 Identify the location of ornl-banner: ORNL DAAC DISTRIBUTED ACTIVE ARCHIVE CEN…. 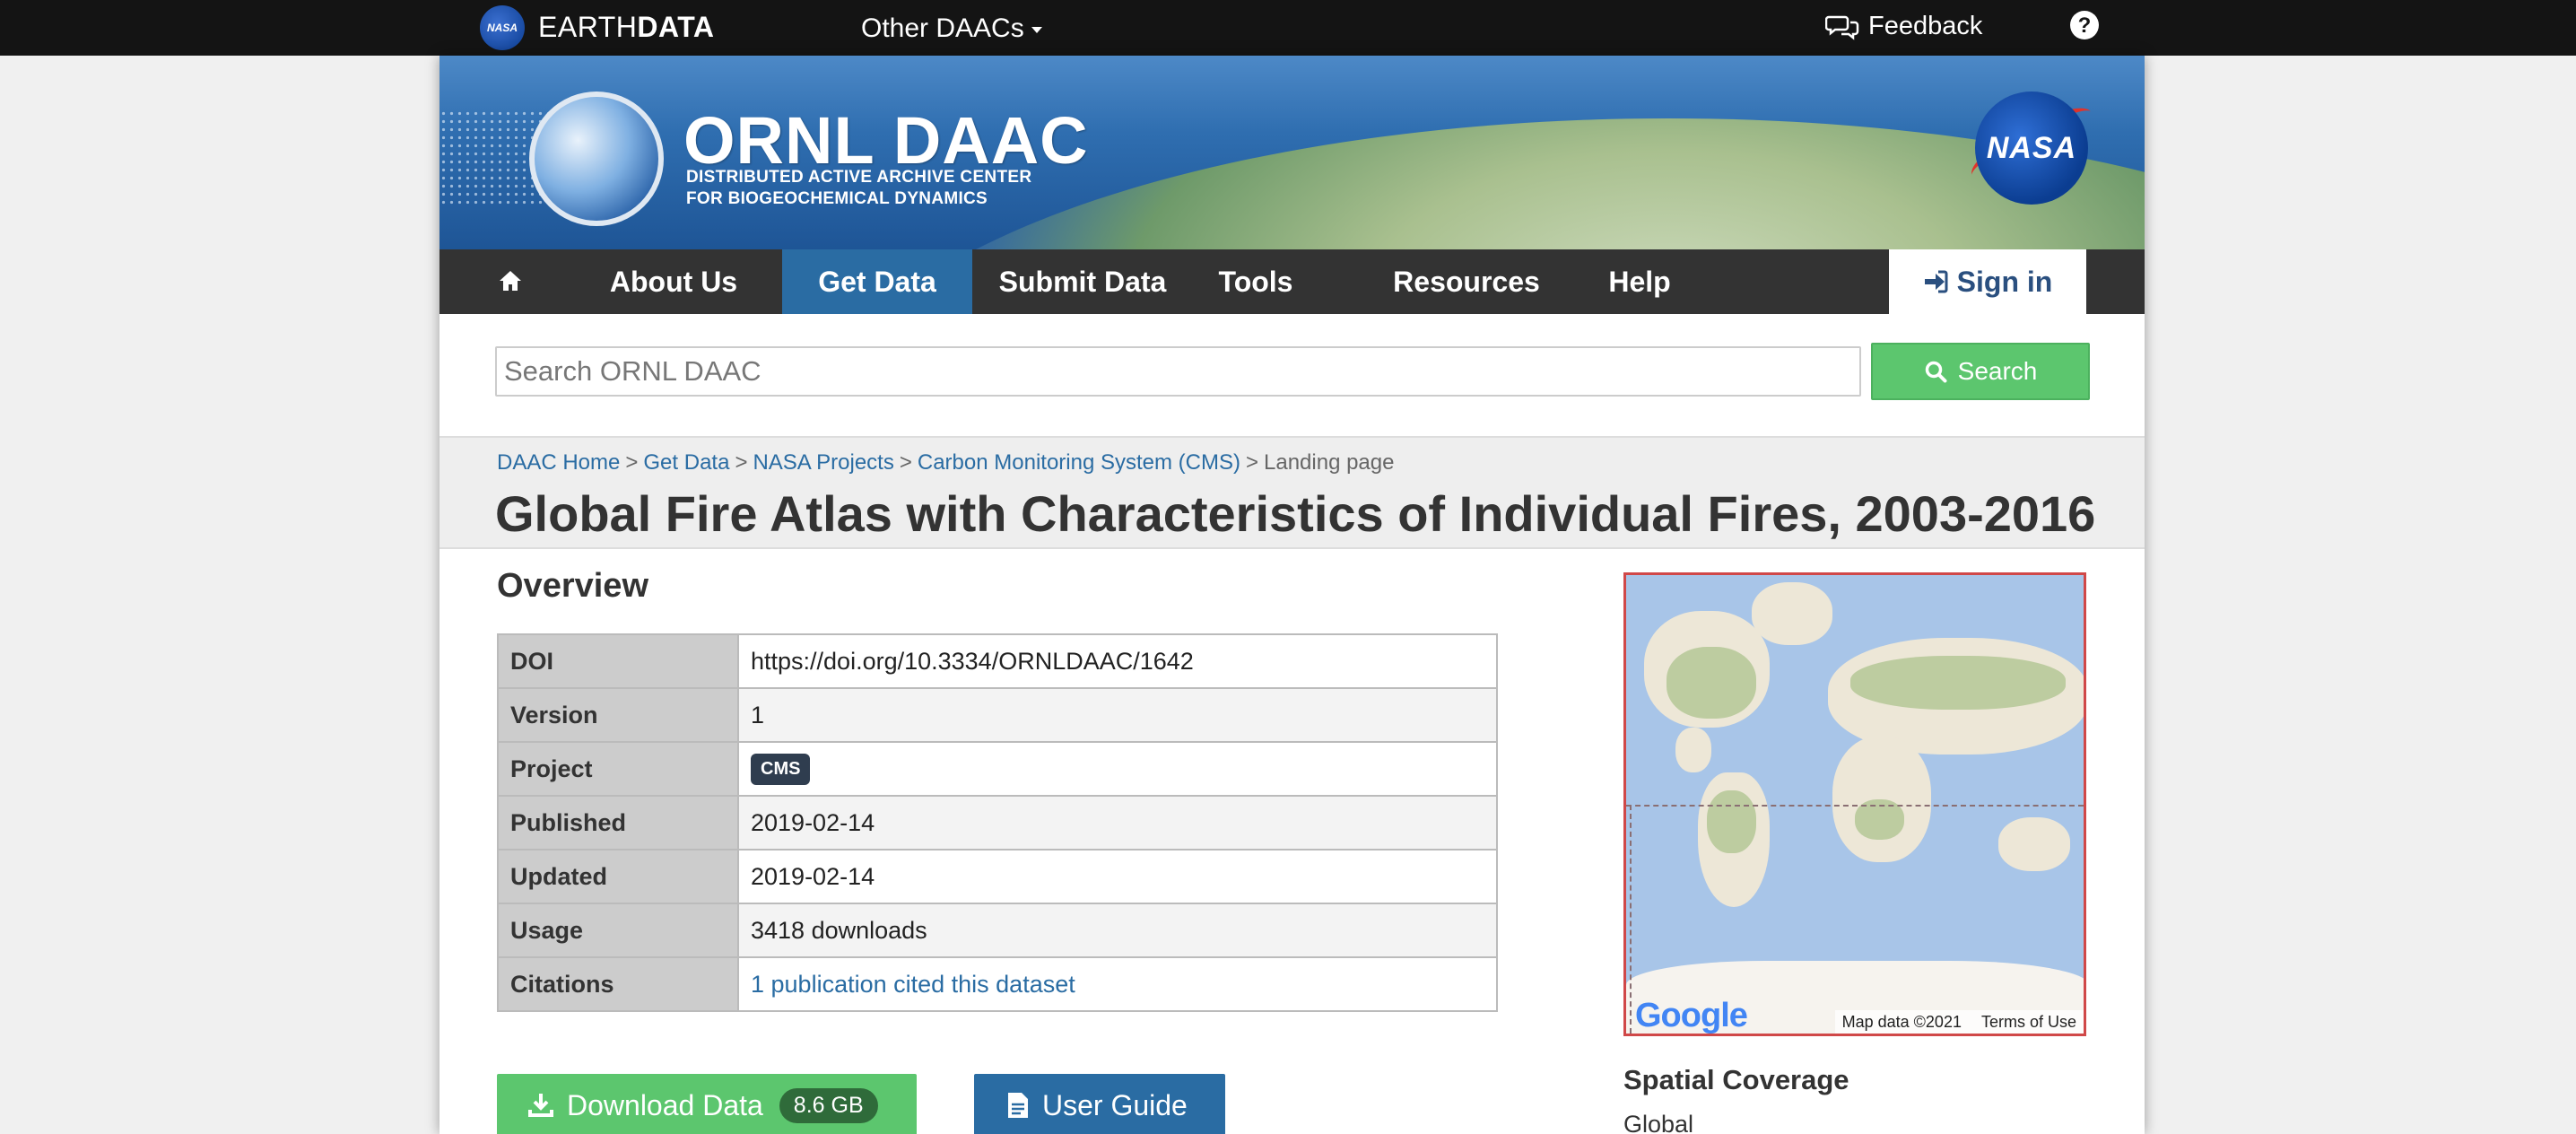
(1292, 152).